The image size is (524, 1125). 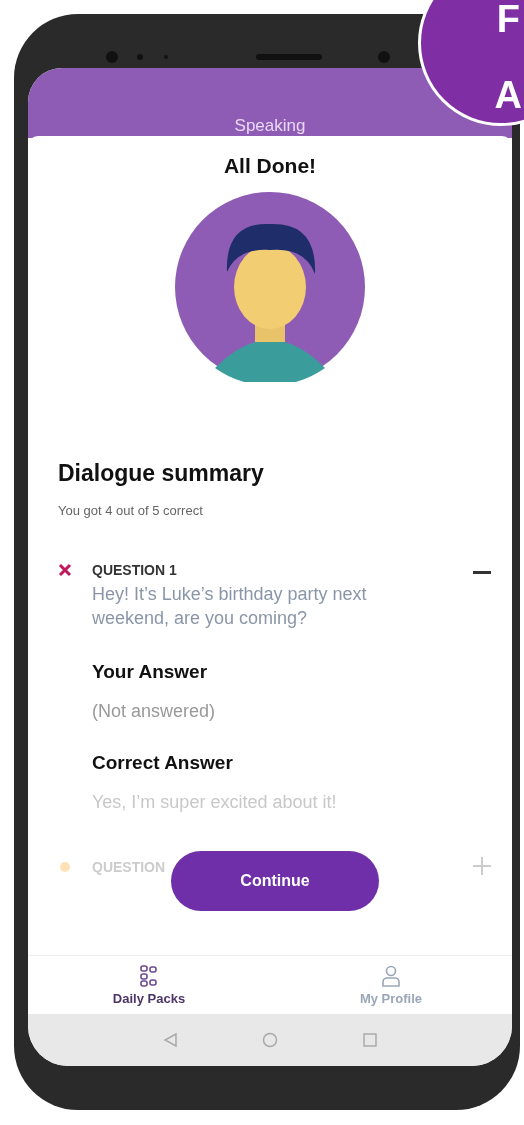 I want to click on question-text: Hey! It’s Luke’s birthday party next weekend, are you coming?, so click(x=230, y=607).